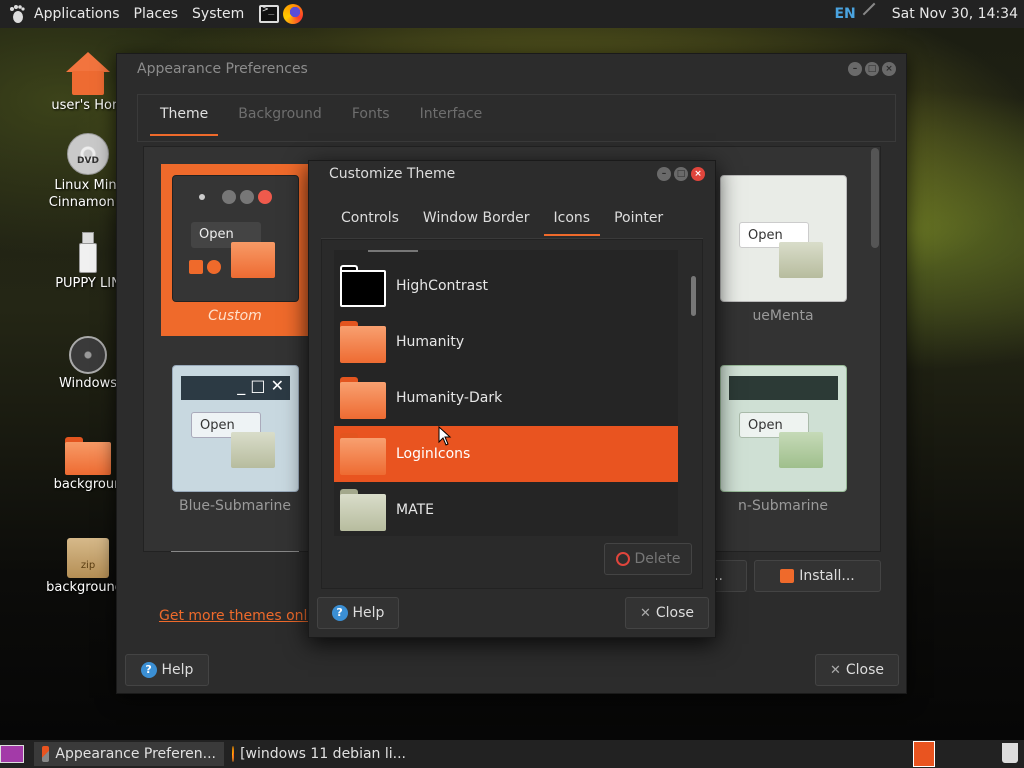 The image size is (1024, 768). I want to click on disk-icon, so click(88, 355).